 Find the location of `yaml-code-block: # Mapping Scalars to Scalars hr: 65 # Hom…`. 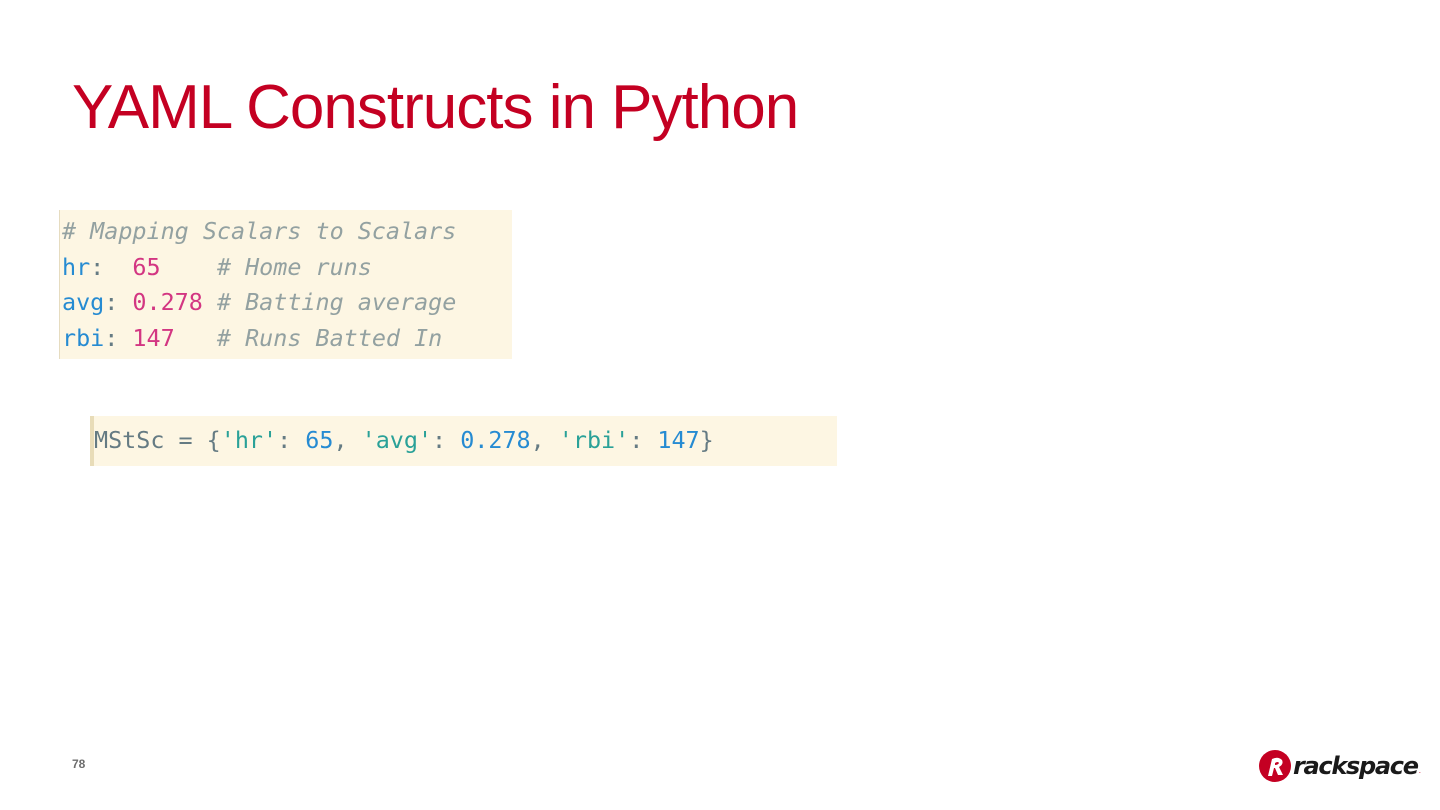

yaml-code-block: # Mapping Scalars to Scalars hr: 65 # Hom… is located at coordinates (285, 284).